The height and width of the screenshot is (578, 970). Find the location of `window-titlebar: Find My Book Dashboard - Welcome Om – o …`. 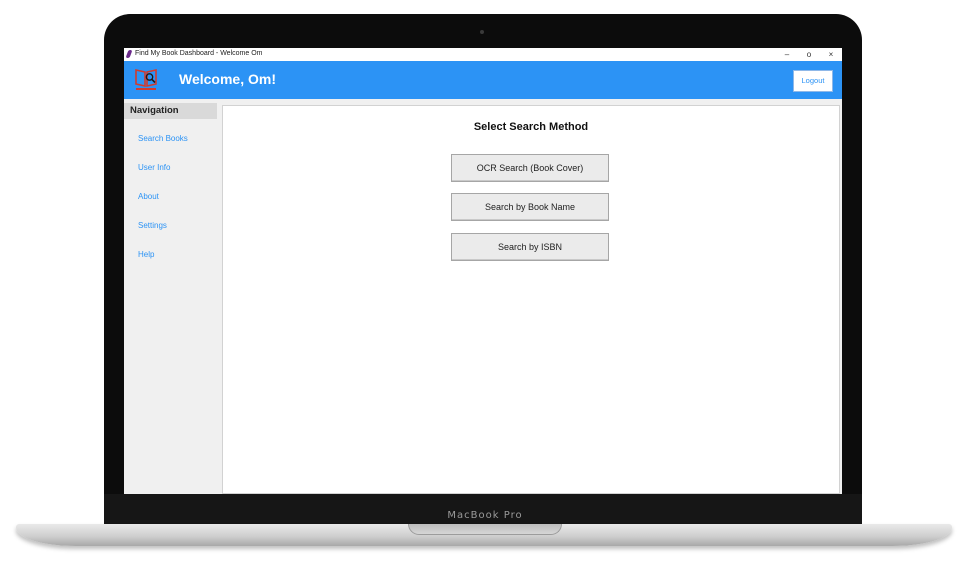

window-titlebar: Find My Book Dashboard - Welcome Om – o … is located at coordinates (483, 54).